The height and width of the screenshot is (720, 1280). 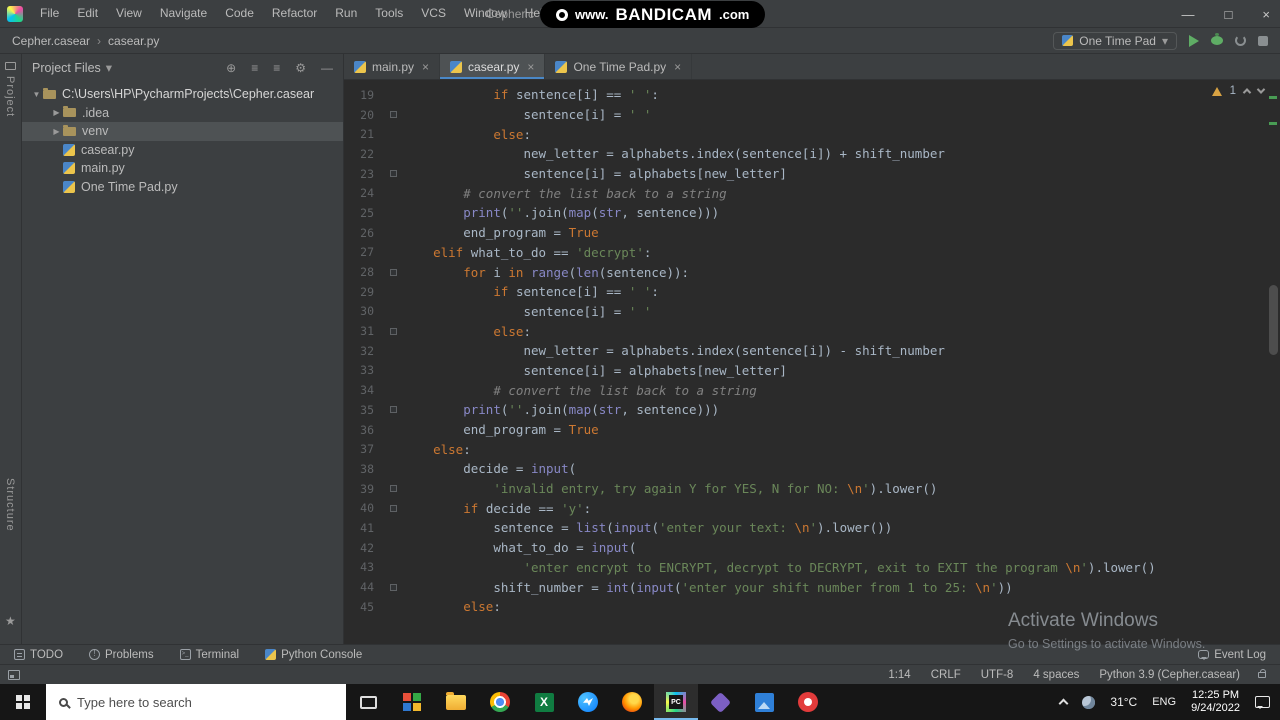 What do you see at coordinates (493, 66) in the screenshot?
I see `tab-casear-py: casear.py ×` at bounding box center [493, 66].